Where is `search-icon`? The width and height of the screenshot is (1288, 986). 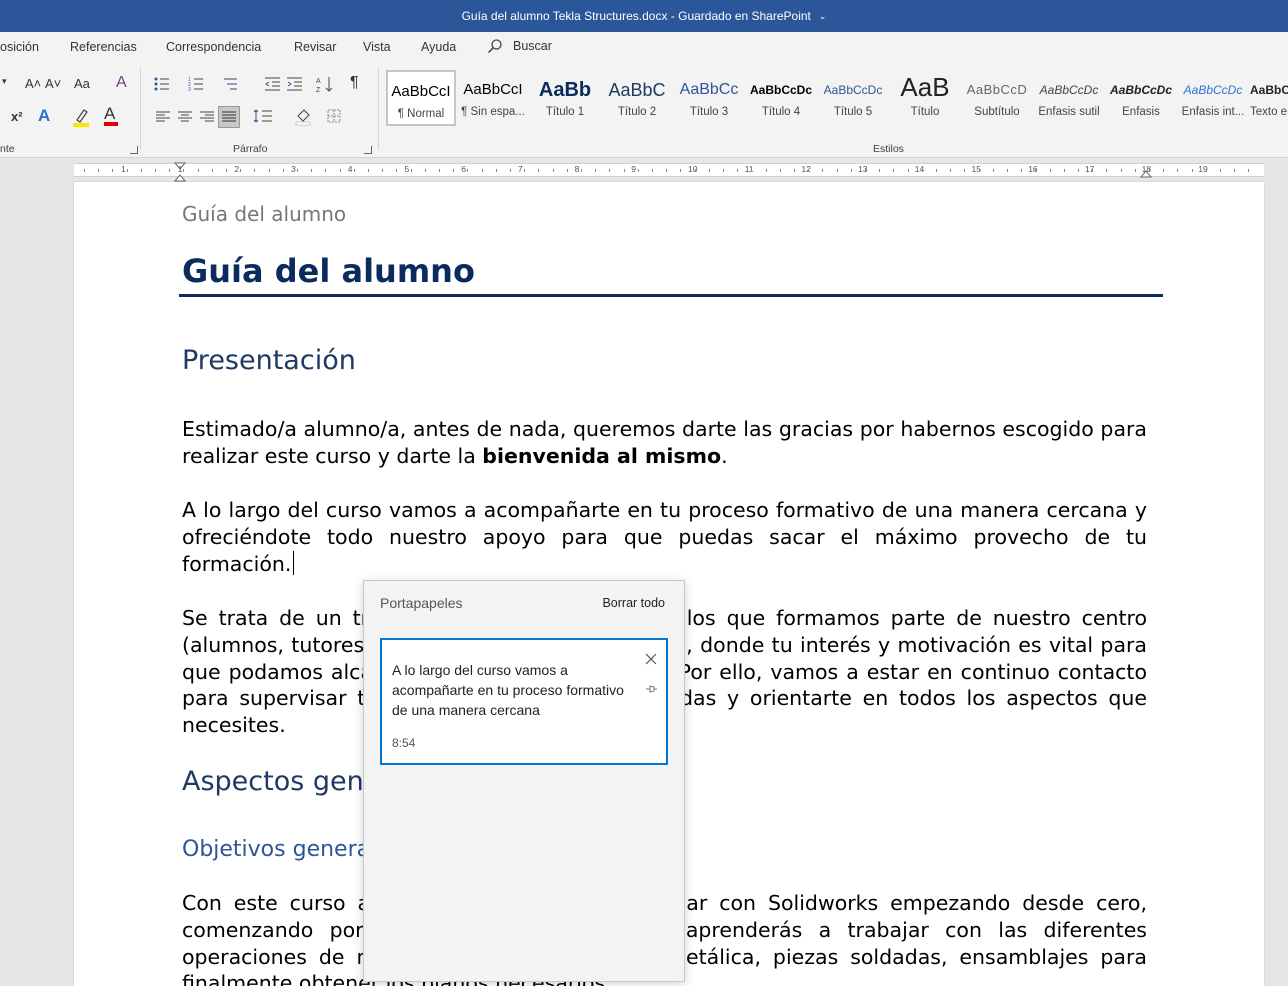
search-icon is located at coordinates (494, 46).